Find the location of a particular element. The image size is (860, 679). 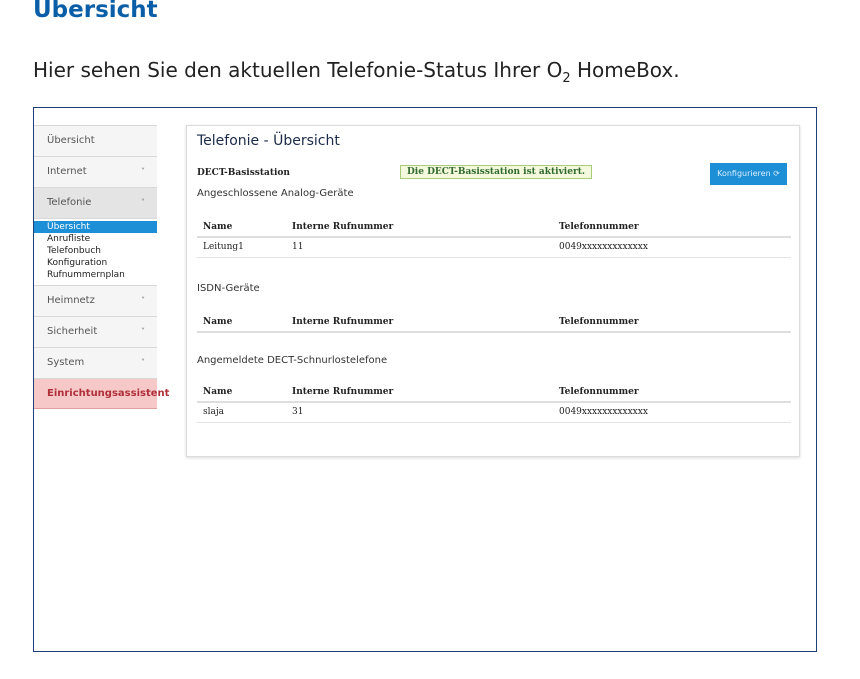

sidebar-item-label: Telefonie is located at coordinates (69, 202).